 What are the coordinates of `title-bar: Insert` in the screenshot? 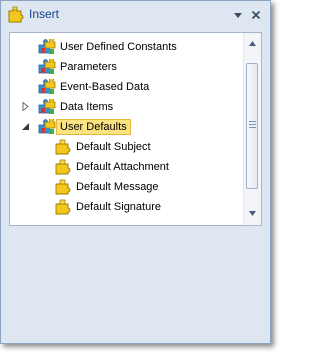 It's located at (135, 14).